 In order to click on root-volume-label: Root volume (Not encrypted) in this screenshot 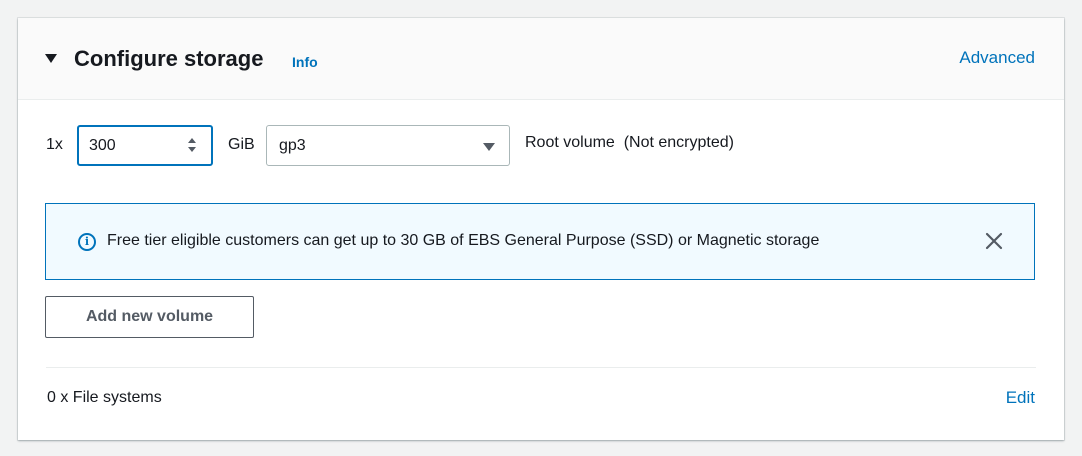, I will do `click(629, 142)`.